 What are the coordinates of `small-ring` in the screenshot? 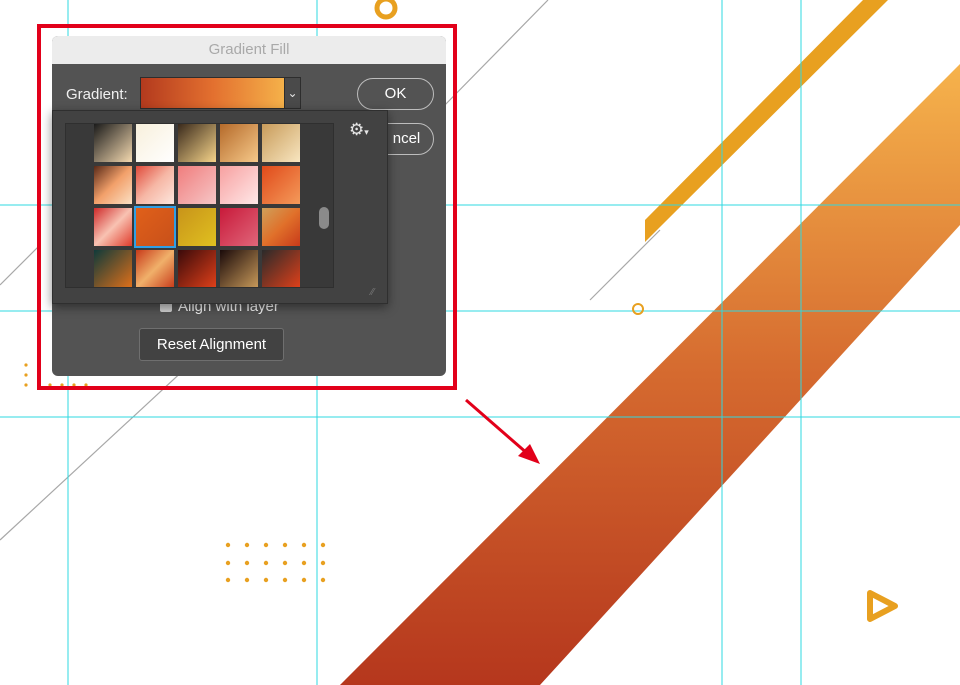 It's located at (638, 309).